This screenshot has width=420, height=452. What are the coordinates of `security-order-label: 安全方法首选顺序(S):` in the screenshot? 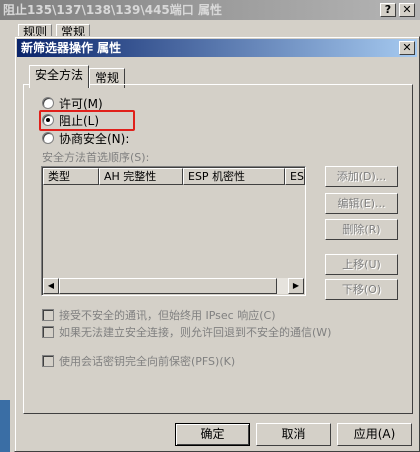 It's located at (96, 157).